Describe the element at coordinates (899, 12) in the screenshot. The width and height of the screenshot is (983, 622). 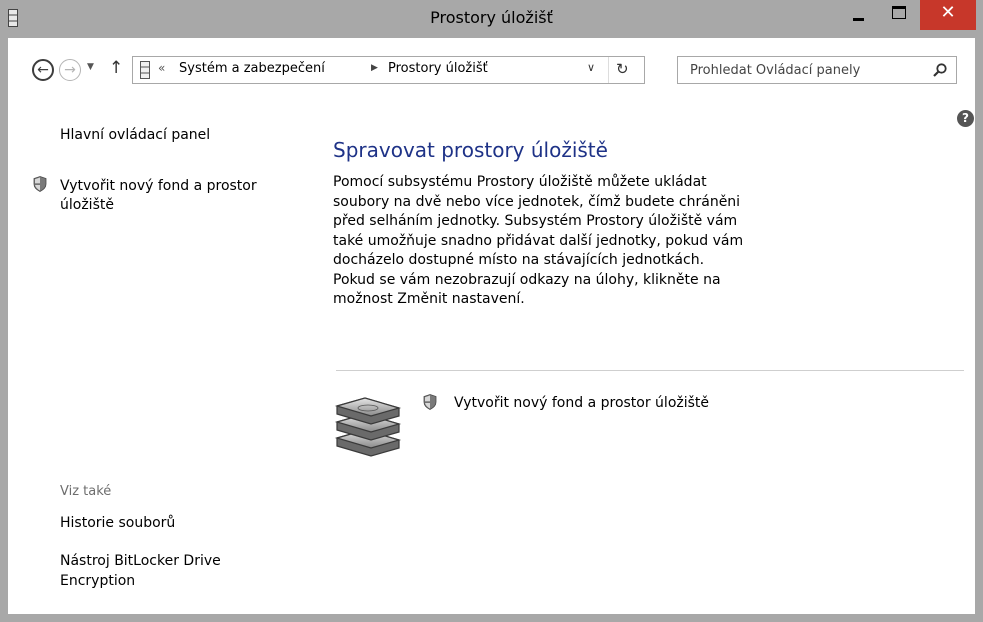
I see `maximize-icon` at that location.